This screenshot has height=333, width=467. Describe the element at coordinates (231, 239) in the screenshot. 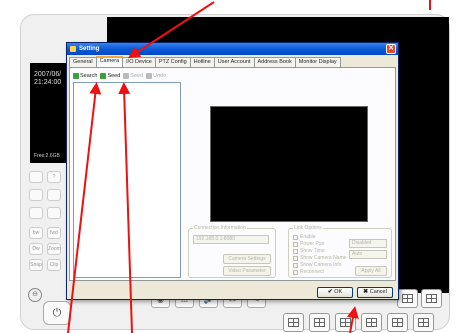

I see `ip-address-field: 192.168.0.1:8080` at that location.